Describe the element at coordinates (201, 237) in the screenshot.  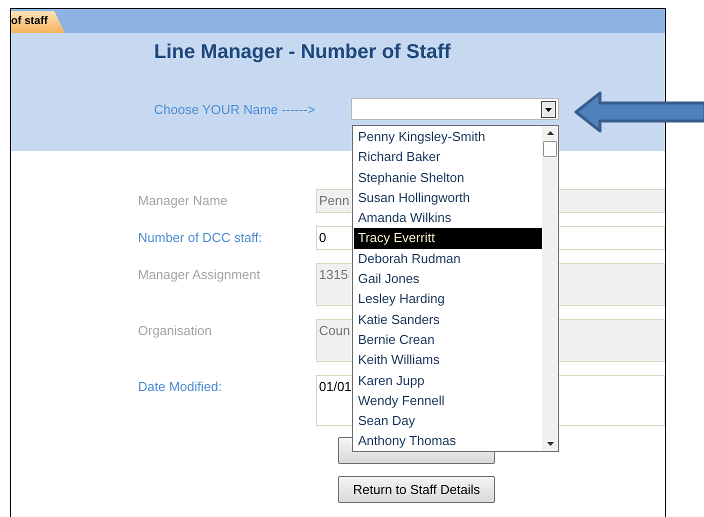
I see `field-label: Number of DCC staff:` at that location.